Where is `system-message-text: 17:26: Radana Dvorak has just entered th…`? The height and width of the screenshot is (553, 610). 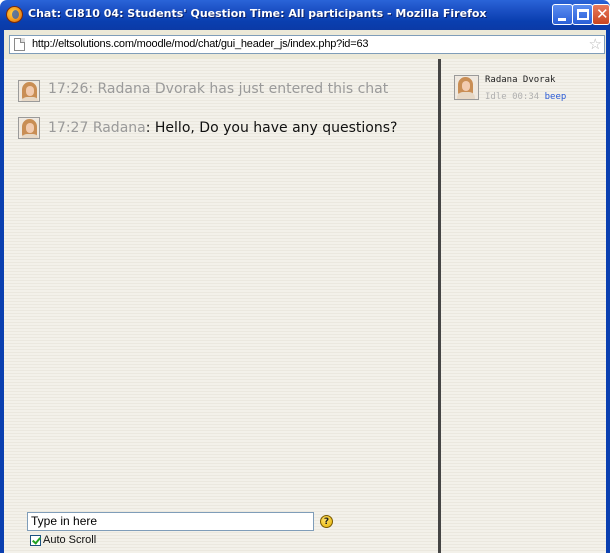 system-message-text: 17:26: Radana Dvorak has just entered th… is located at coordinates (218, 89).